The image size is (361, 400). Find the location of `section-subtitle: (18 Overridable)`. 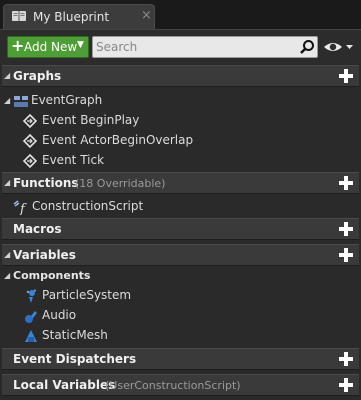

section-subtitle: (18 Overridable) is located at coordinates (120, 183).